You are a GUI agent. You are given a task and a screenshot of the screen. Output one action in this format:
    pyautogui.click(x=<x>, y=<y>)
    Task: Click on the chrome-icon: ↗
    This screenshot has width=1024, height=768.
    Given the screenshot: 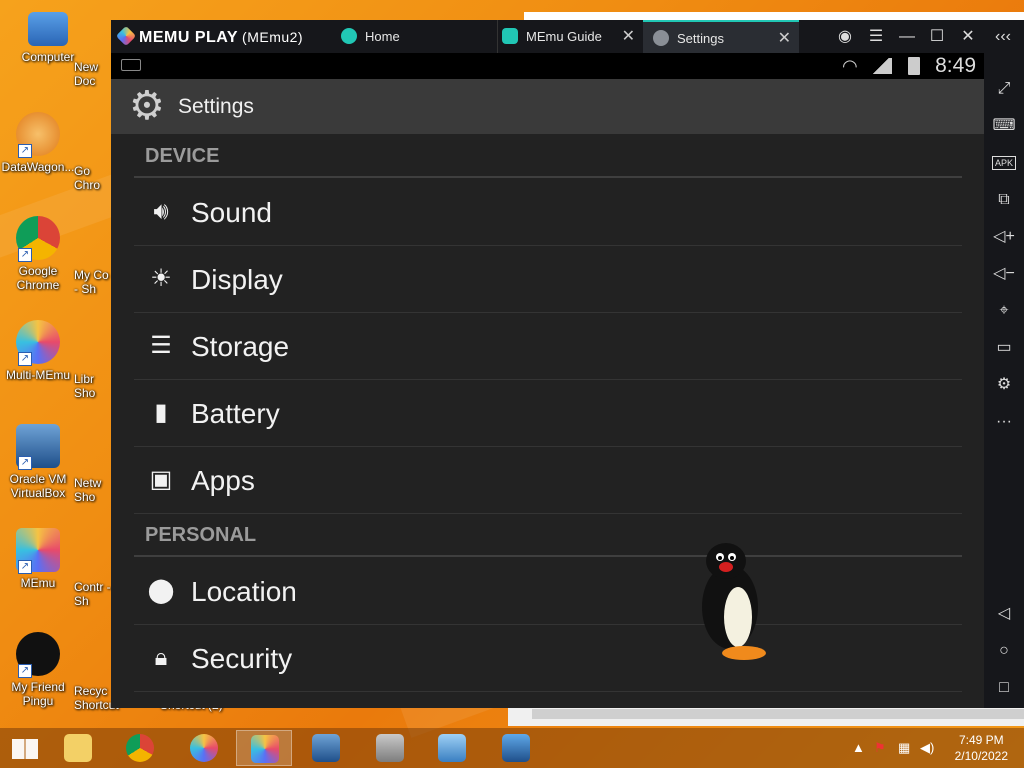 What is the action you would take?
    pyautogui.click(x=38, y=239)
    